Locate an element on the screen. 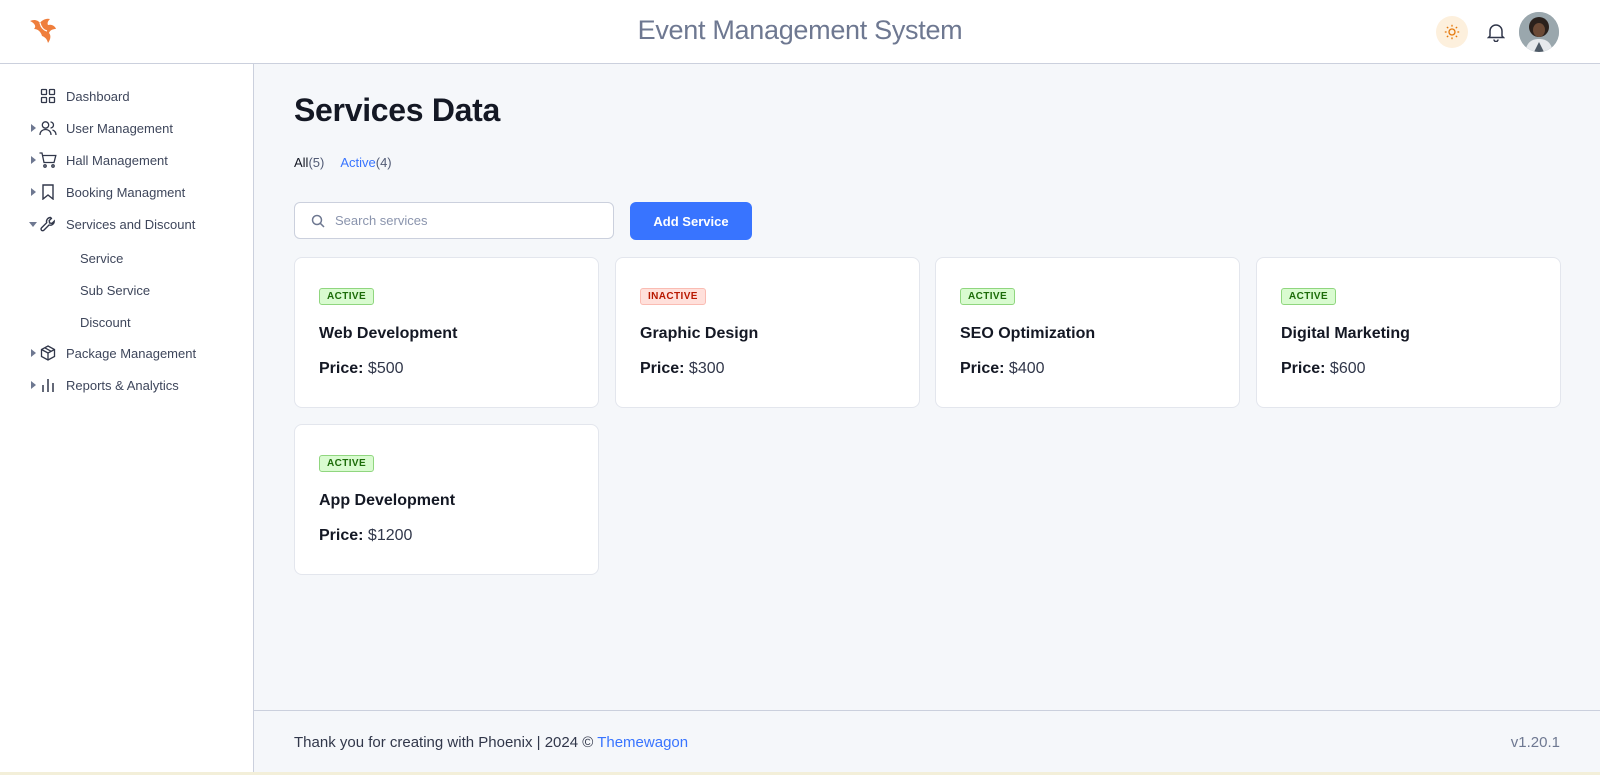  price-value: $400 is located at coordinates (1026, 368).